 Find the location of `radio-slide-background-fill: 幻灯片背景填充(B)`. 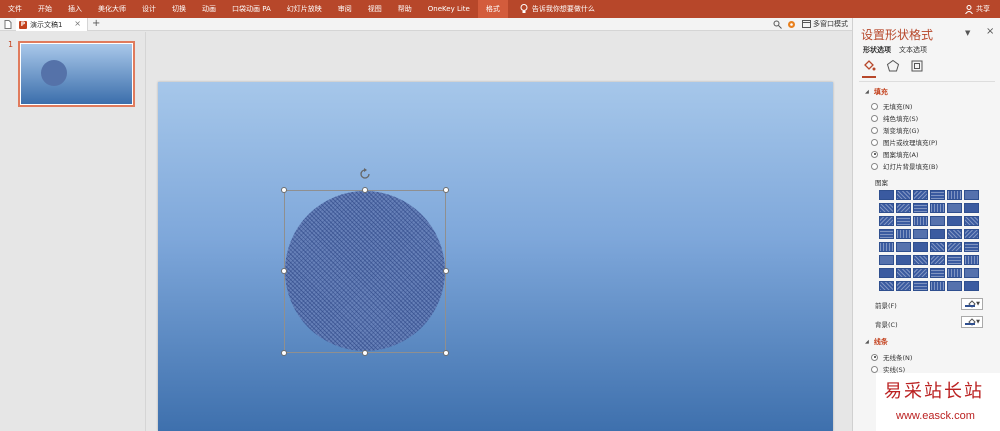

radio-slide-background-fill: 幻灯片背景填充(B) is located at coordinates (904, 166).